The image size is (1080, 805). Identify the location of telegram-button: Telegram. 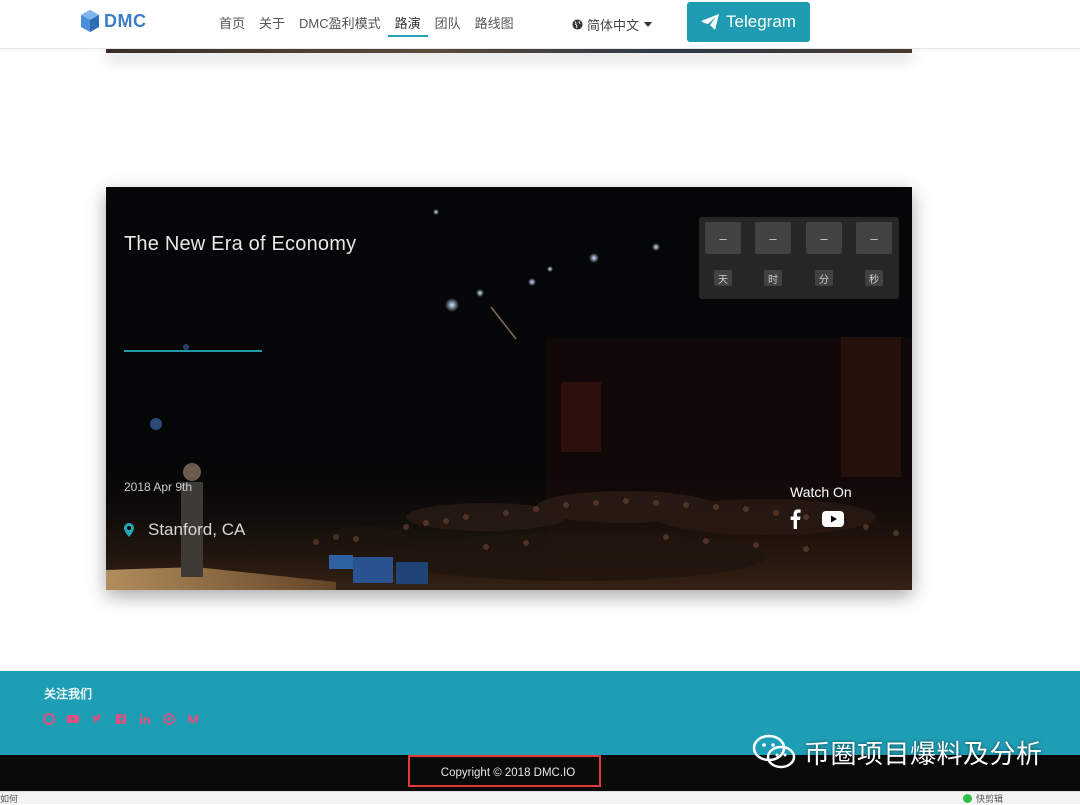
(748, 22).